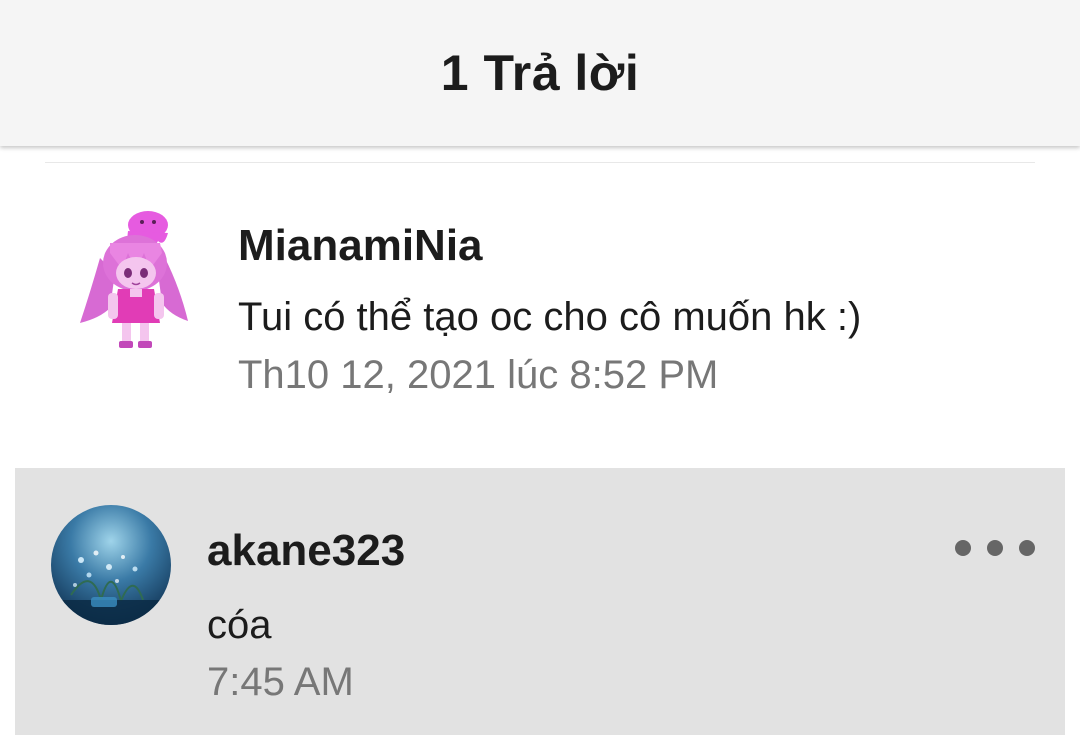 This screenshot has width=1080, height=735. I want to click on comment-text: cóa, so click(239, 625).